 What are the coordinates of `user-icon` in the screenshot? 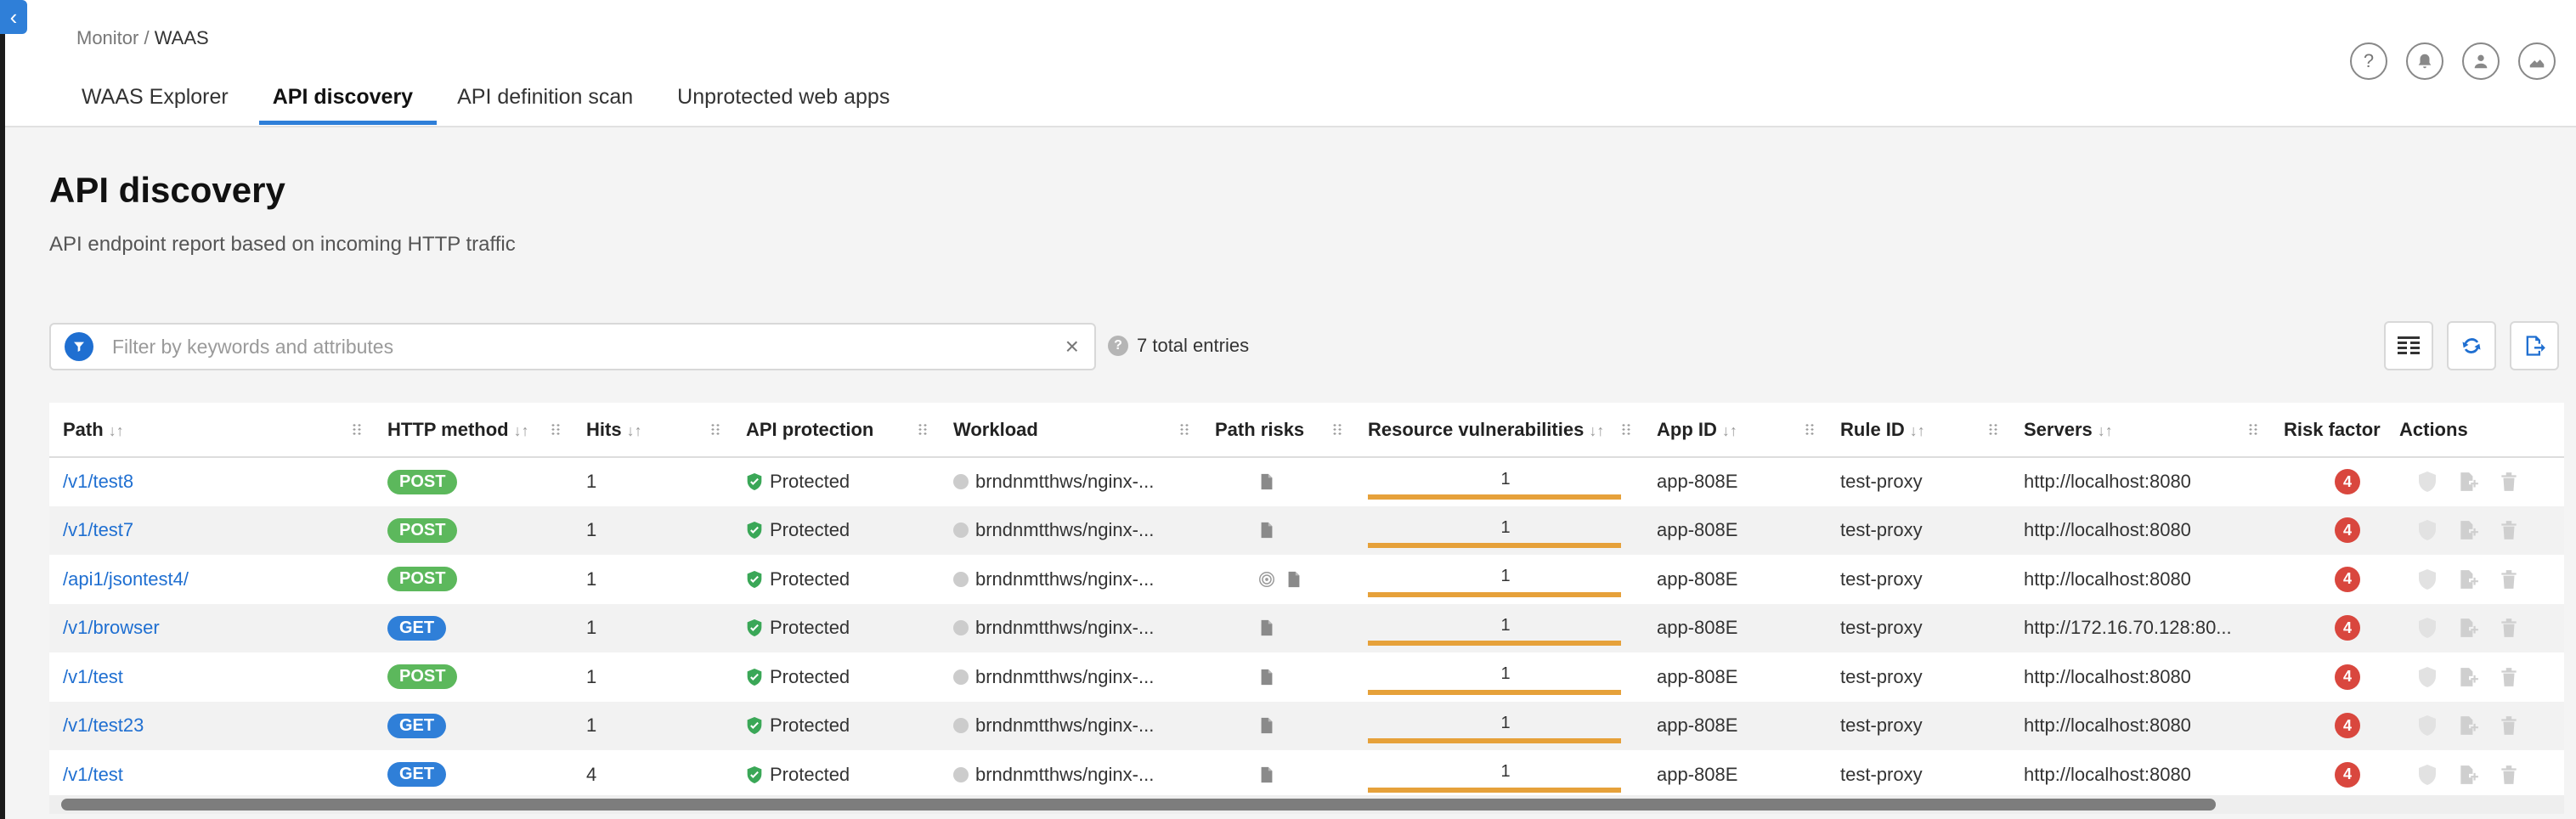 It's located at (2481, 61).